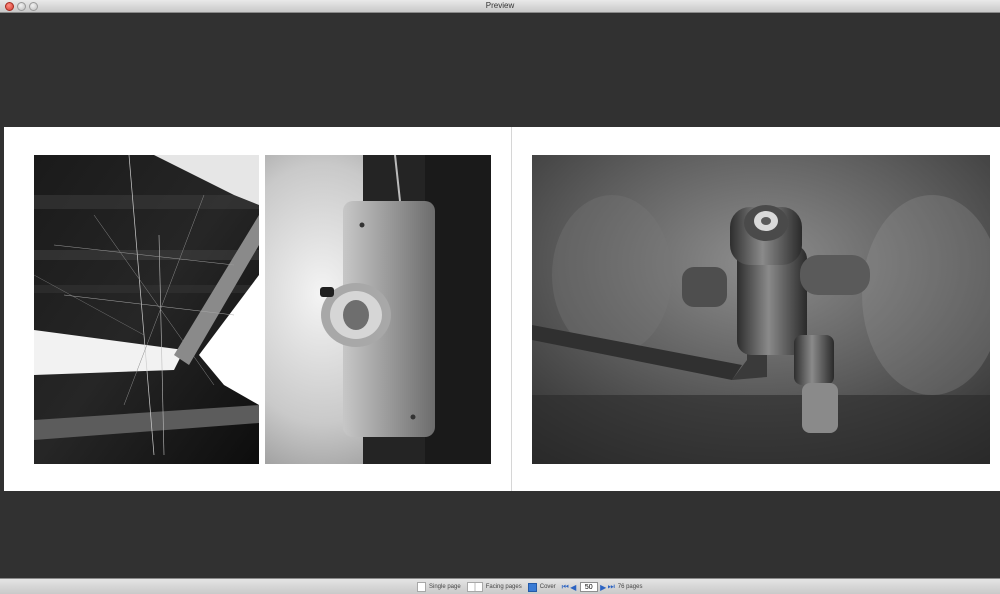  What do you see at coordinates (511, 309) in the screenshot?
I see `spread-fold` at bounding box center [511, 309].